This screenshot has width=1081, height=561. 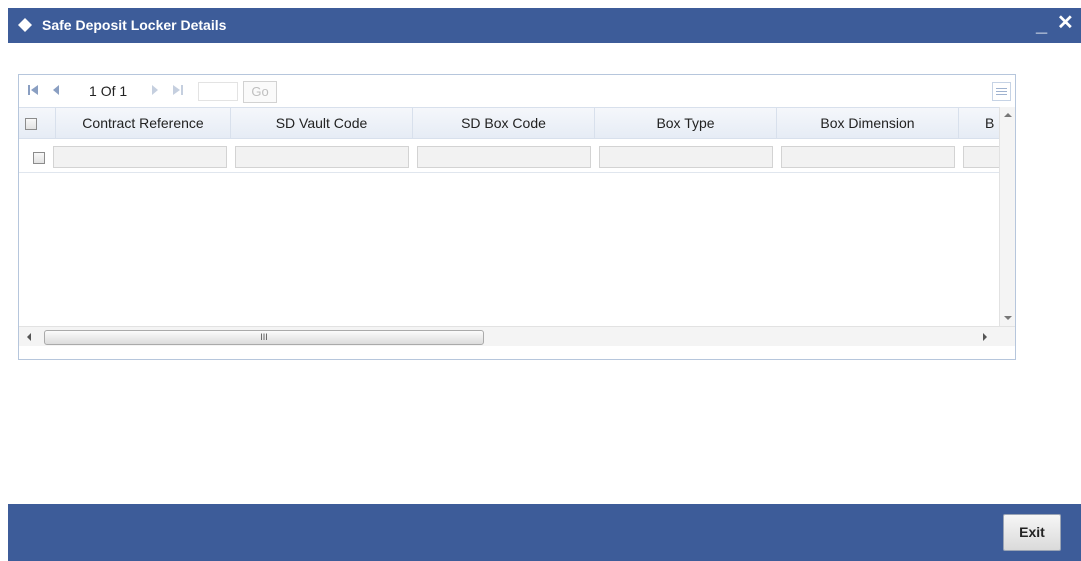 I want to click on next-page-icon, so click(x=155, y=90).